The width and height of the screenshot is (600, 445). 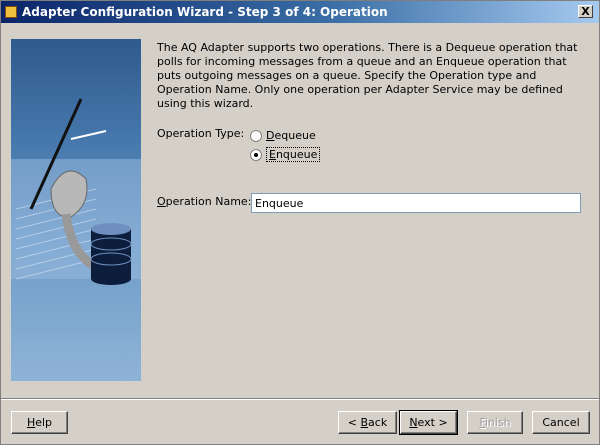 I want to click on operation-name-label: Operation Name:, so click(x=204, y=201).